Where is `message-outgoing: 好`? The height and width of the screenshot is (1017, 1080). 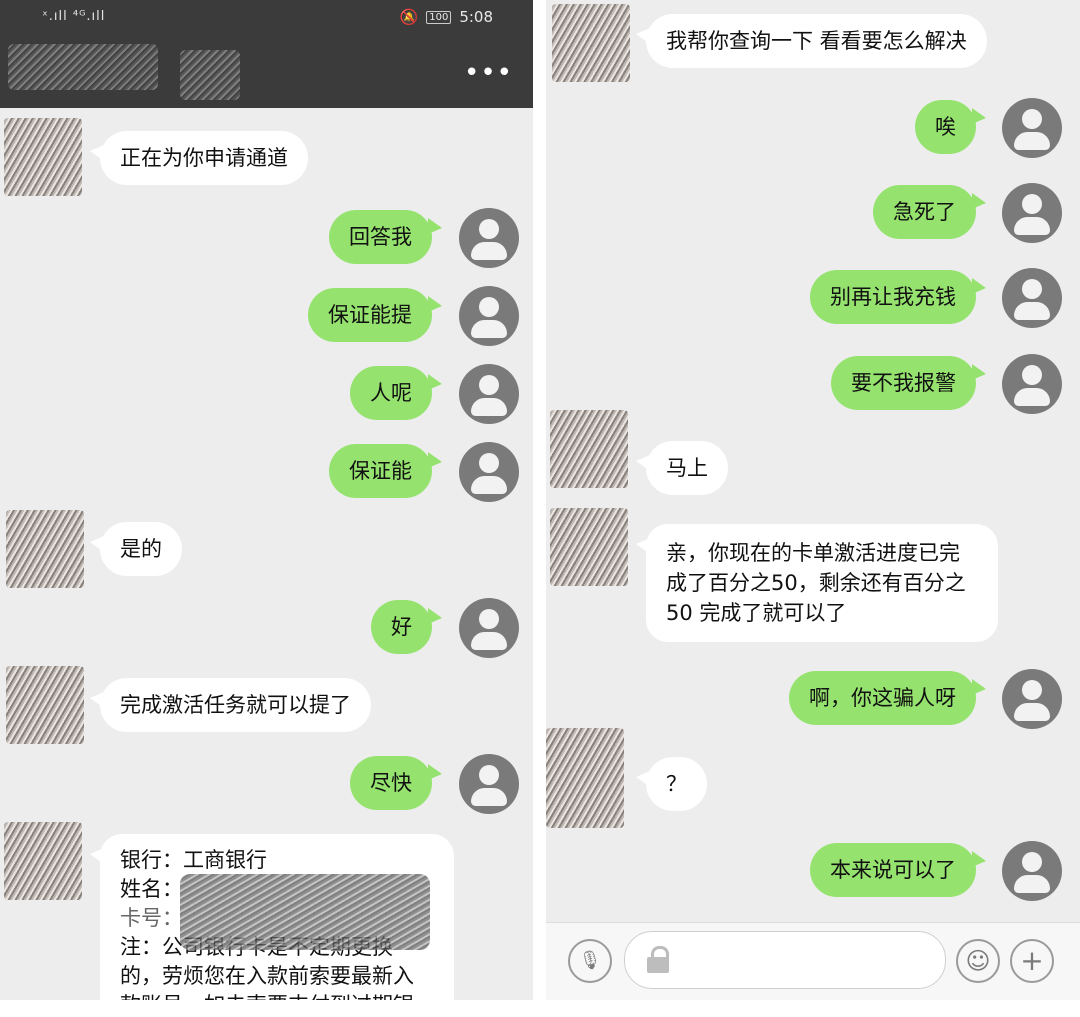
message-outgoing: 好 is located at coordinates (406, 627).